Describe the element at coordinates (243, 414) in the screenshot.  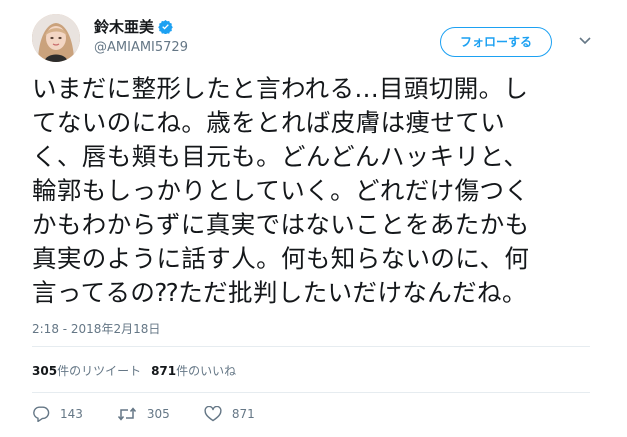
I see `like-count: 871` at that location.